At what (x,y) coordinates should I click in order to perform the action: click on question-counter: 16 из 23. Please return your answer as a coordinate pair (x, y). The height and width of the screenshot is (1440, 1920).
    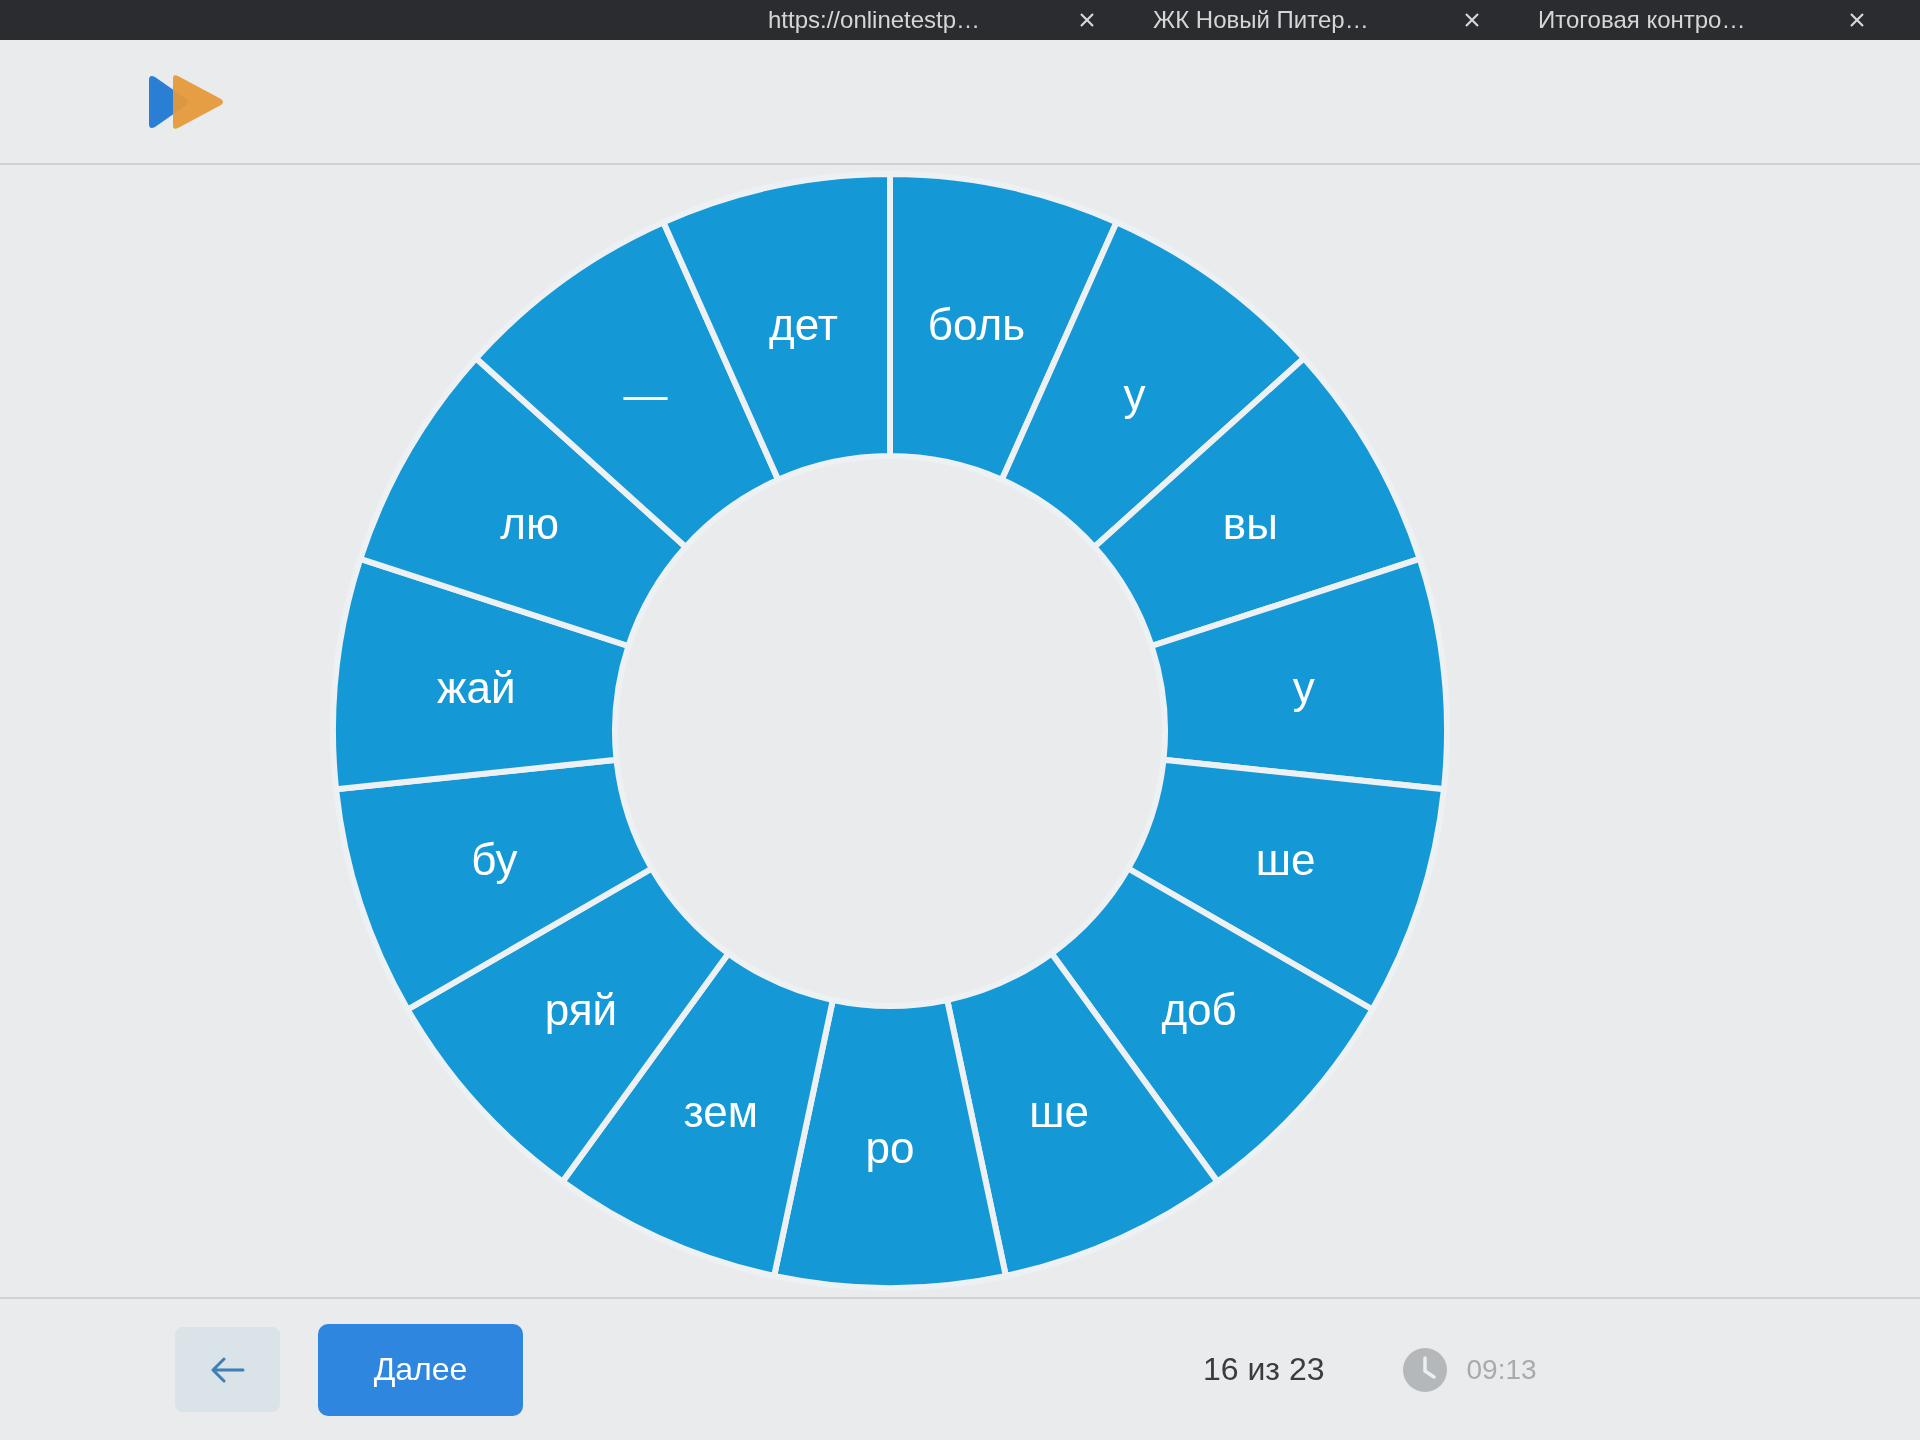
    Looking at the image, I should click on (1264, 1369).